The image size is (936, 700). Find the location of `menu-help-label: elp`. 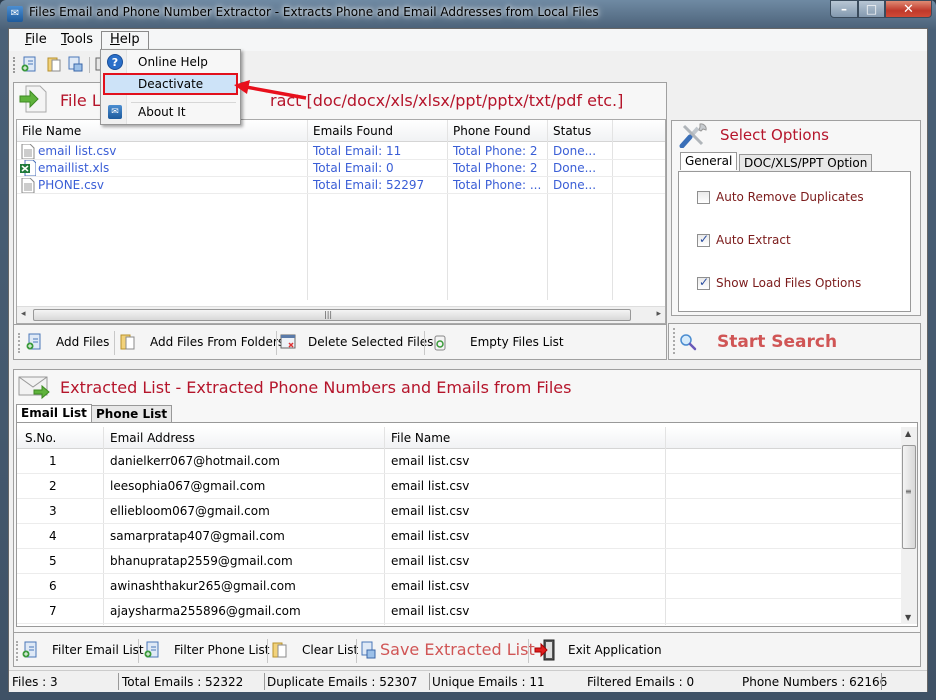

menu-help-label: elp is located at coordinates (129, 39).